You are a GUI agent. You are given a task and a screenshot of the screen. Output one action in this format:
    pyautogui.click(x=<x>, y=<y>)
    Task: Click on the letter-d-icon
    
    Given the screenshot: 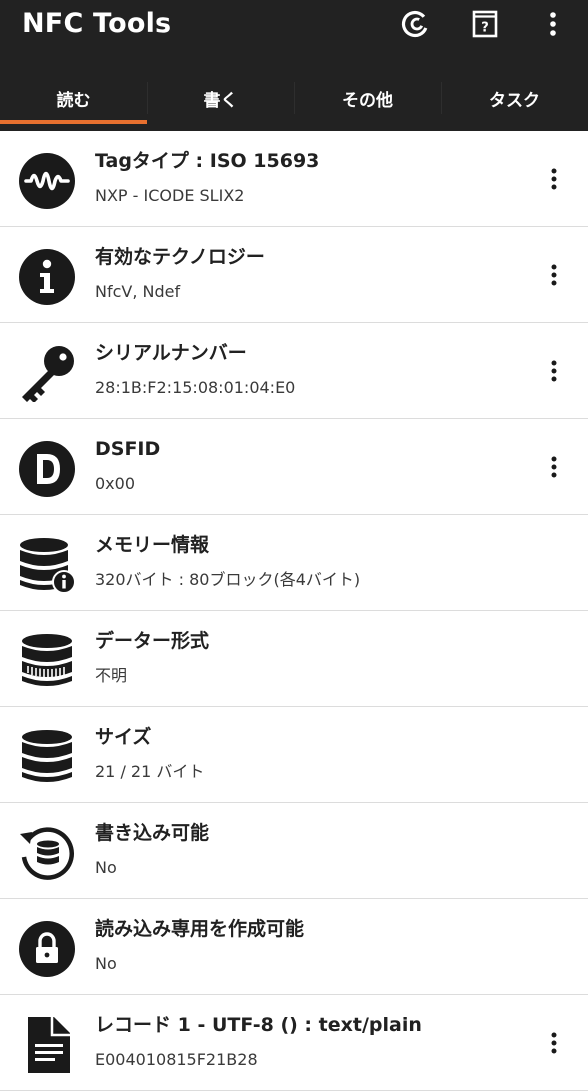 What is the action you would take?
    pyautogui.click(x=47, y=469)
    